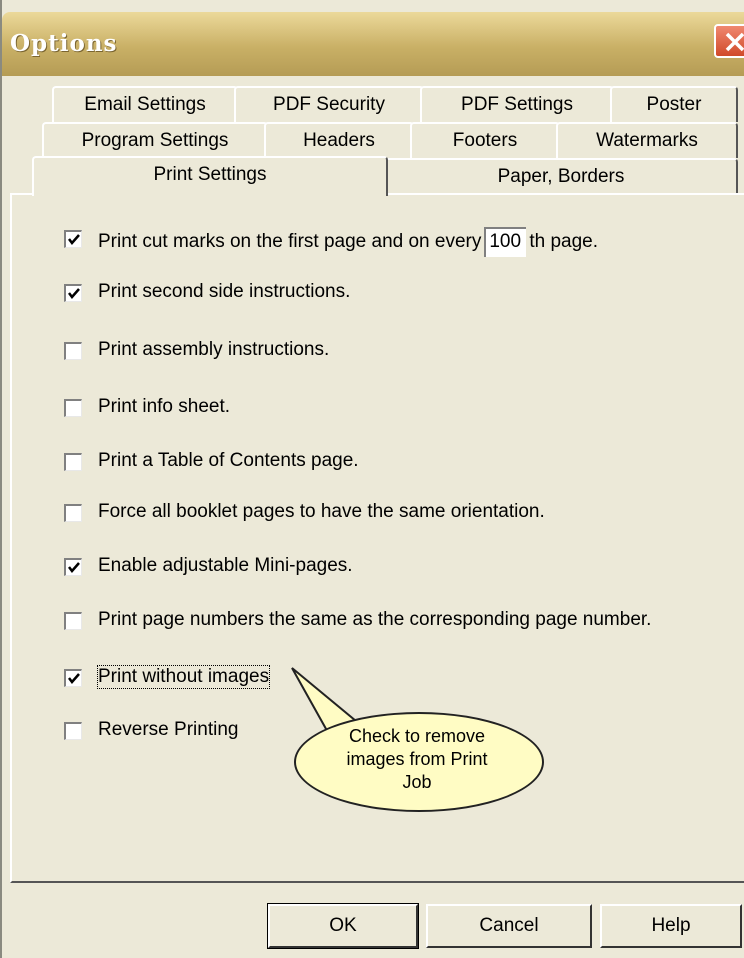 This screenshot has height=958, width=744. Describe the element at coordinates (183, 677) in the screenshot. I see `without-images-label: Print without images` at that location.